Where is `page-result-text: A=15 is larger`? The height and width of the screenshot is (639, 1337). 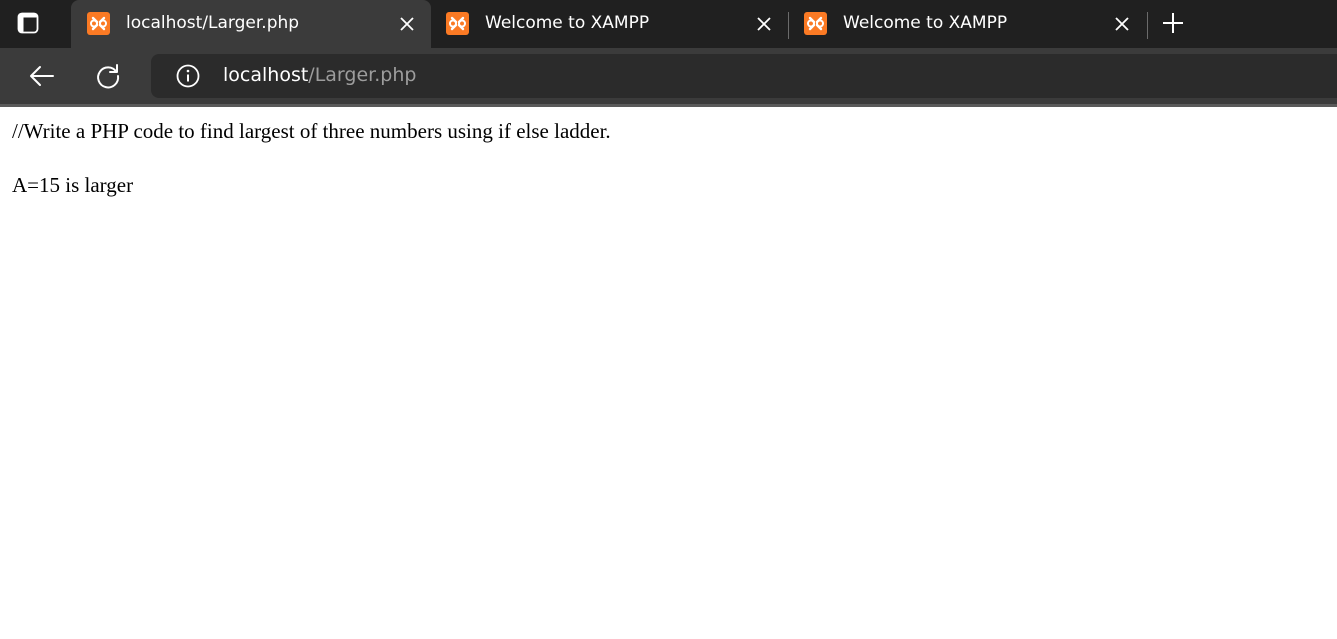
page-result-text: A=15 is larger is located at coordinates (73, 185).